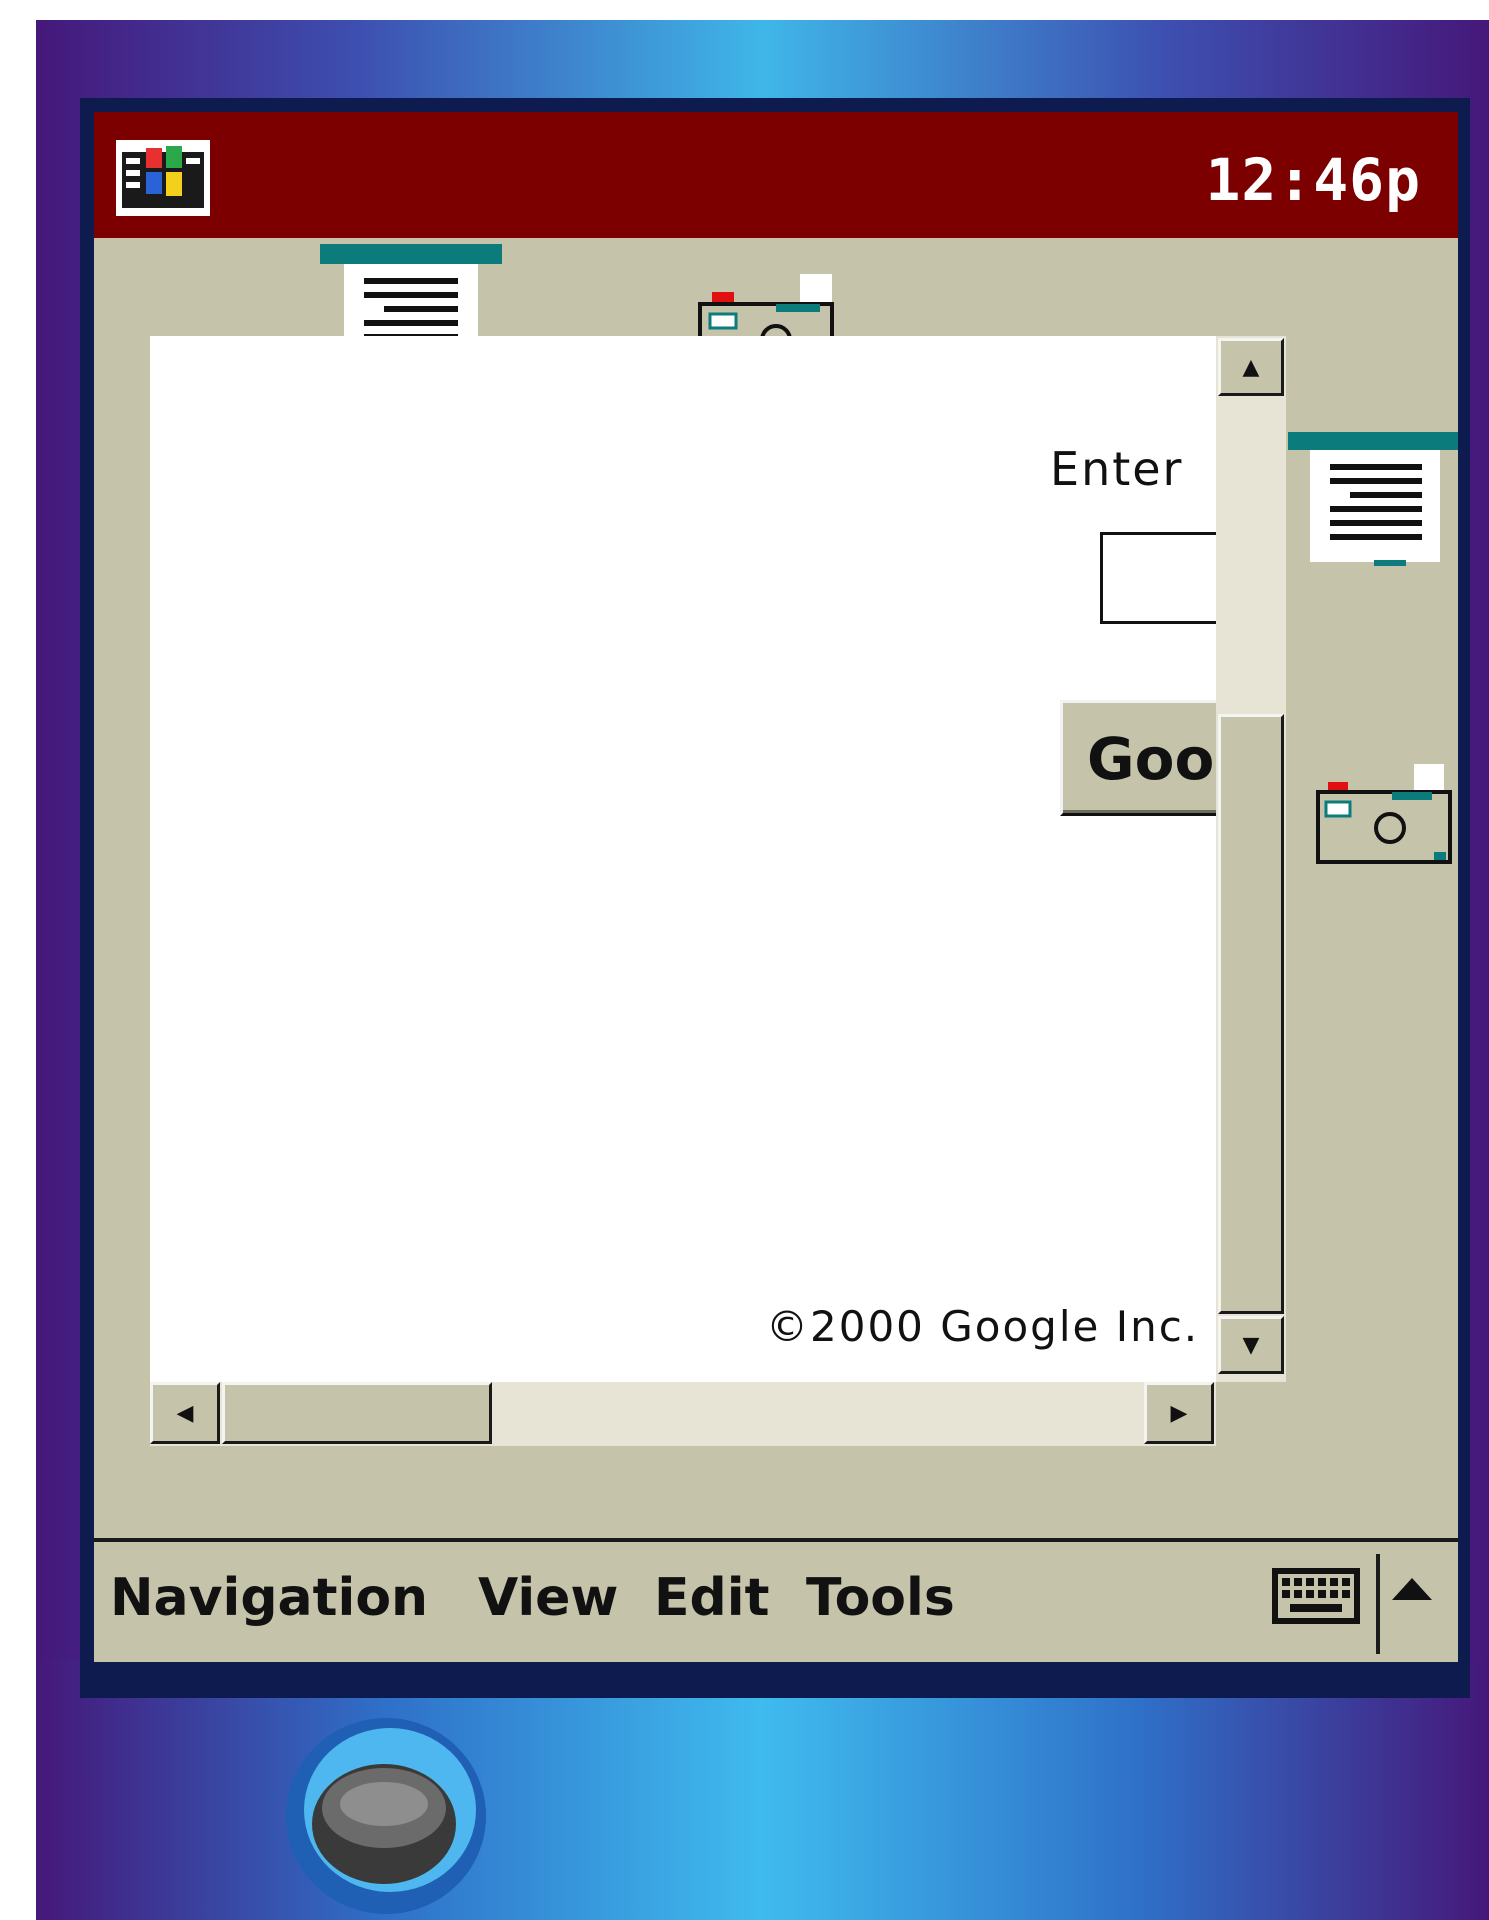 The height and width of the screenshot is (1920, 1489). What do you see at coordinates (381, 1818) in the screenshot?
I see `hardware-nav-button` at bounding box center [381, 1818].